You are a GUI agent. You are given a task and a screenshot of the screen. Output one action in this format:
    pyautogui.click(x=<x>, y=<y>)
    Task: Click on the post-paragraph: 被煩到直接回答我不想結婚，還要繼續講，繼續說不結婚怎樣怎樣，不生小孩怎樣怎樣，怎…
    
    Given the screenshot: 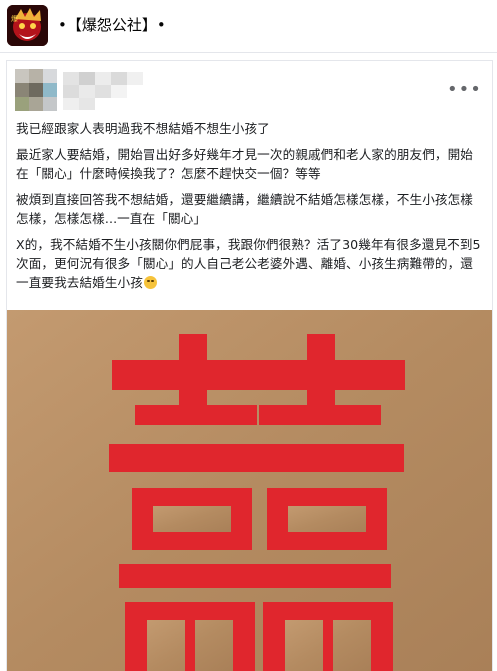 What is the action you would take?
    pyautogui.click(x=244, y=209)
    